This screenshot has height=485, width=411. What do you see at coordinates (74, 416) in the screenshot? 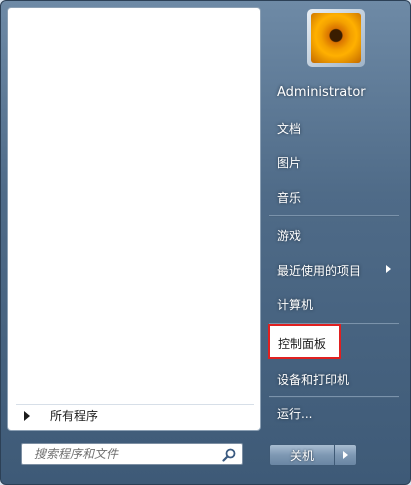
I see `all-programs-label: 所有程序` at bounding box center [74, 416].